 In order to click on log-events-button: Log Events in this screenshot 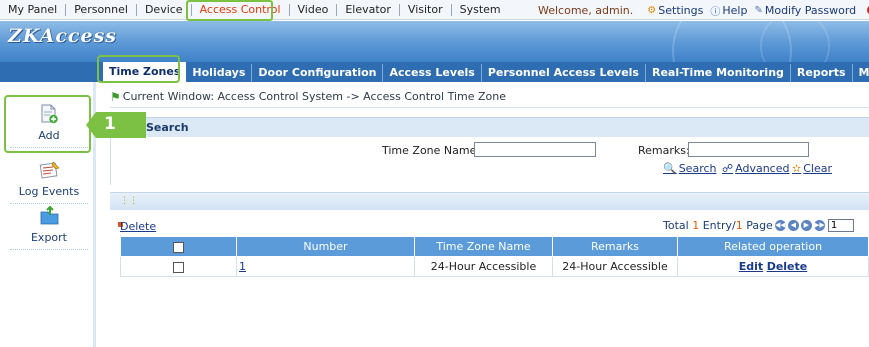, I will do `click(49, 182)`.